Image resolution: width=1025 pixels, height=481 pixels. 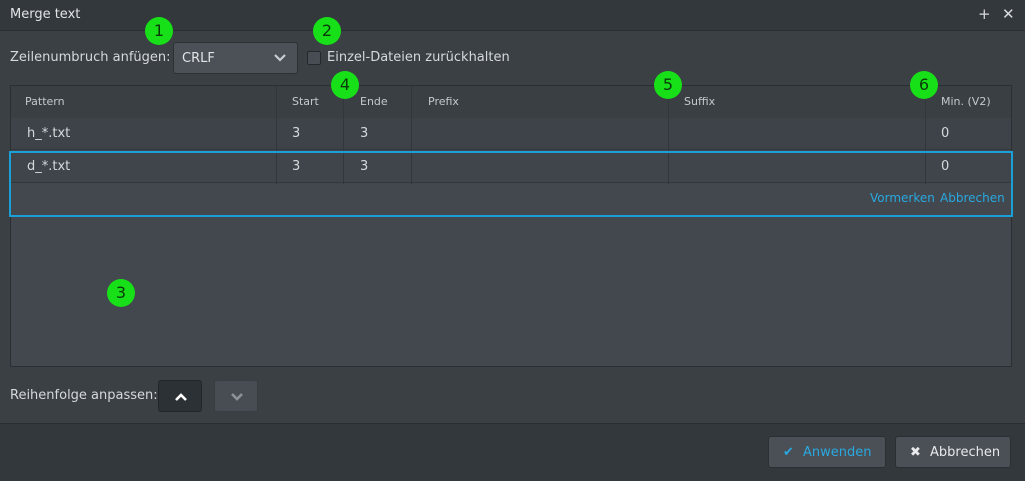 I want to click on apply-button-label: Anwenden, so click(x=837, y=452).